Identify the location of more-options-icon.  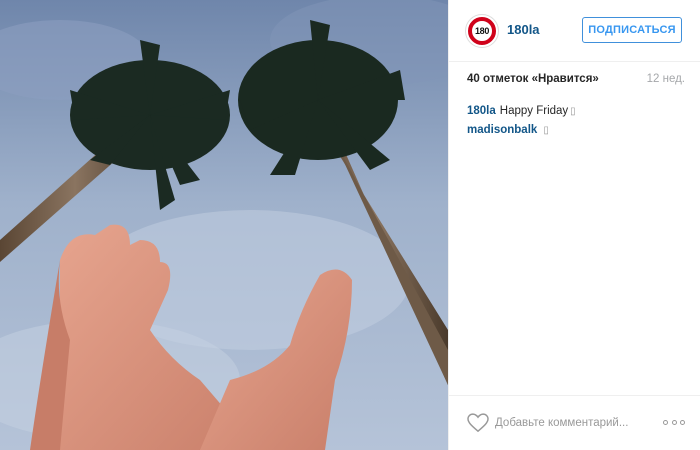
(674, 422).